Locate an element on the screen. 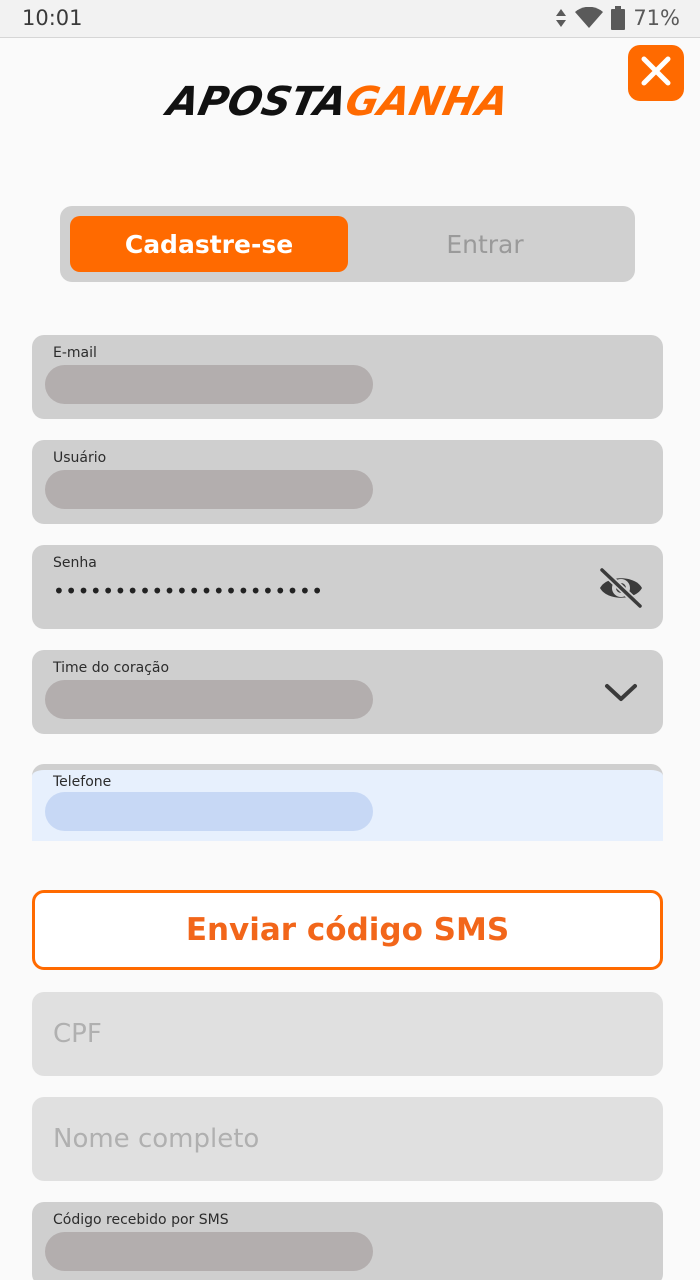 The height and width of the screenshot is (1280, 700). full-name-placeholder: Nome completo is located at coordinates (156, 1139).